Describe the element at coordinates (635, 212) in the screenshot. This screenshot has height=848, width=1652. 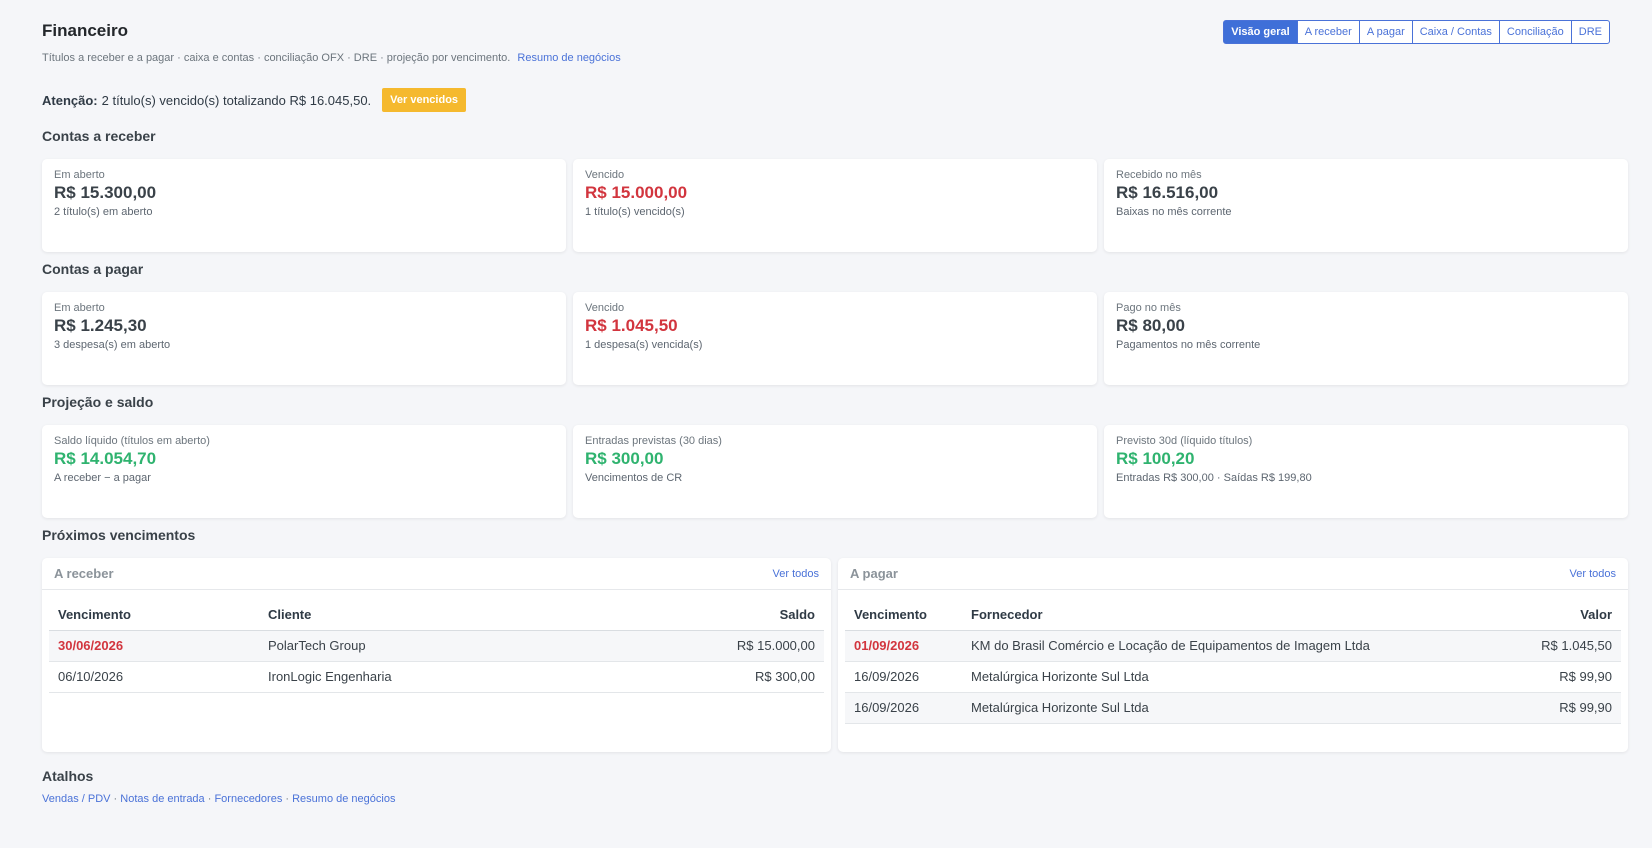
I see `card-subtext: 1 título(s) vencido(s)` at that location.